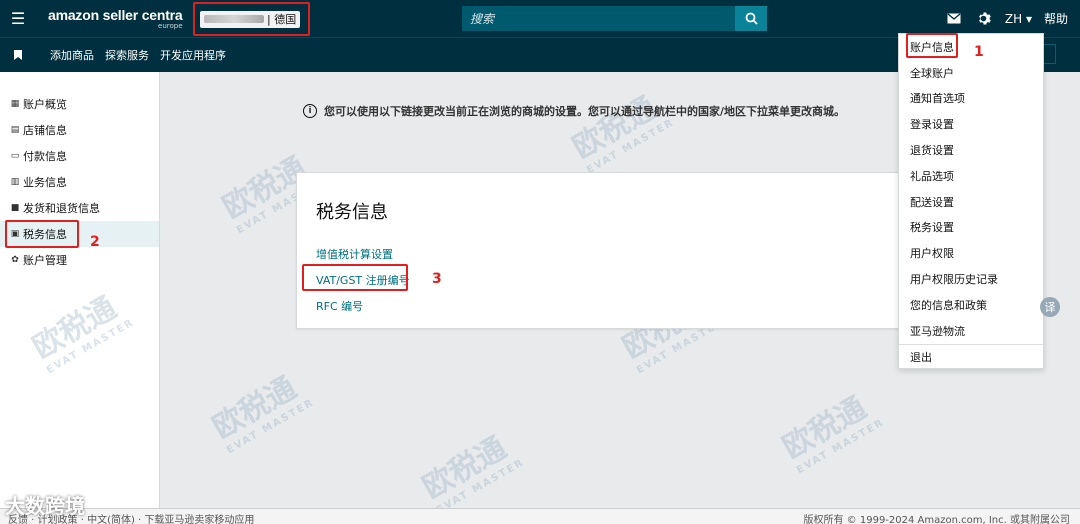  I want to click on account-switcher: | 德国, so click(250, 19).